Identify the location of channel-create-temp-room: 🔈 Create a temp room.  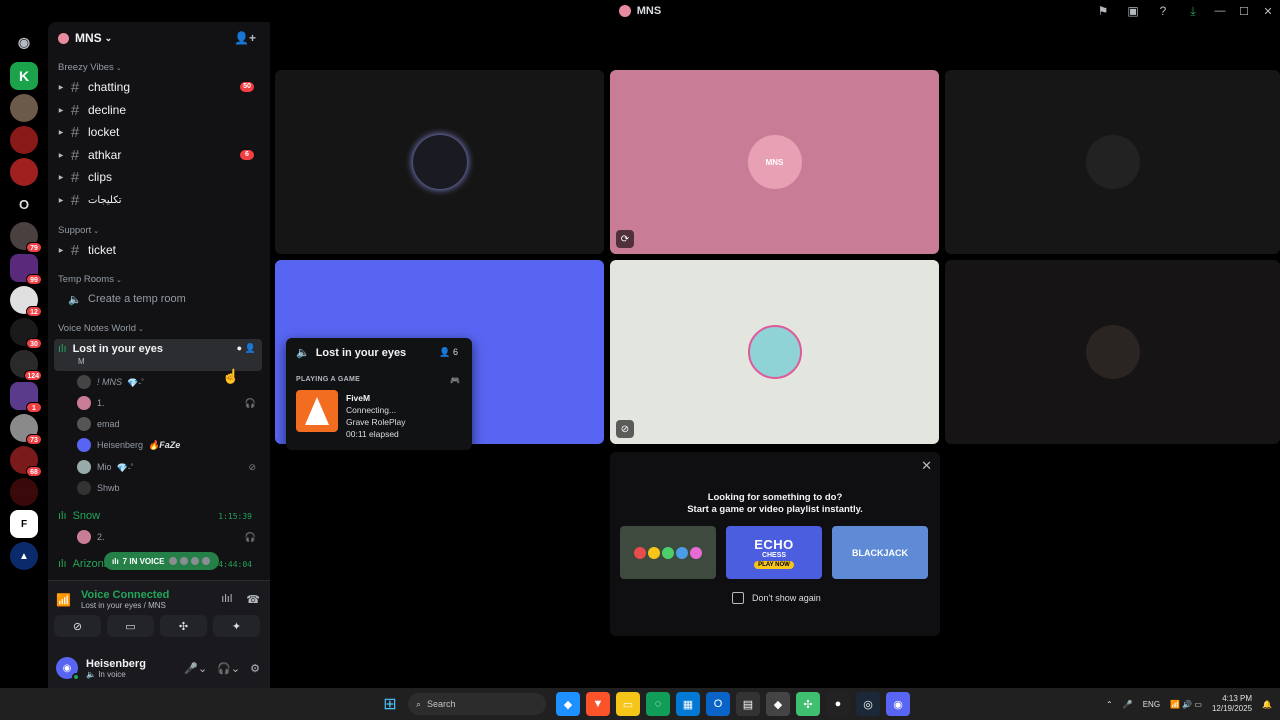
(159, 299).